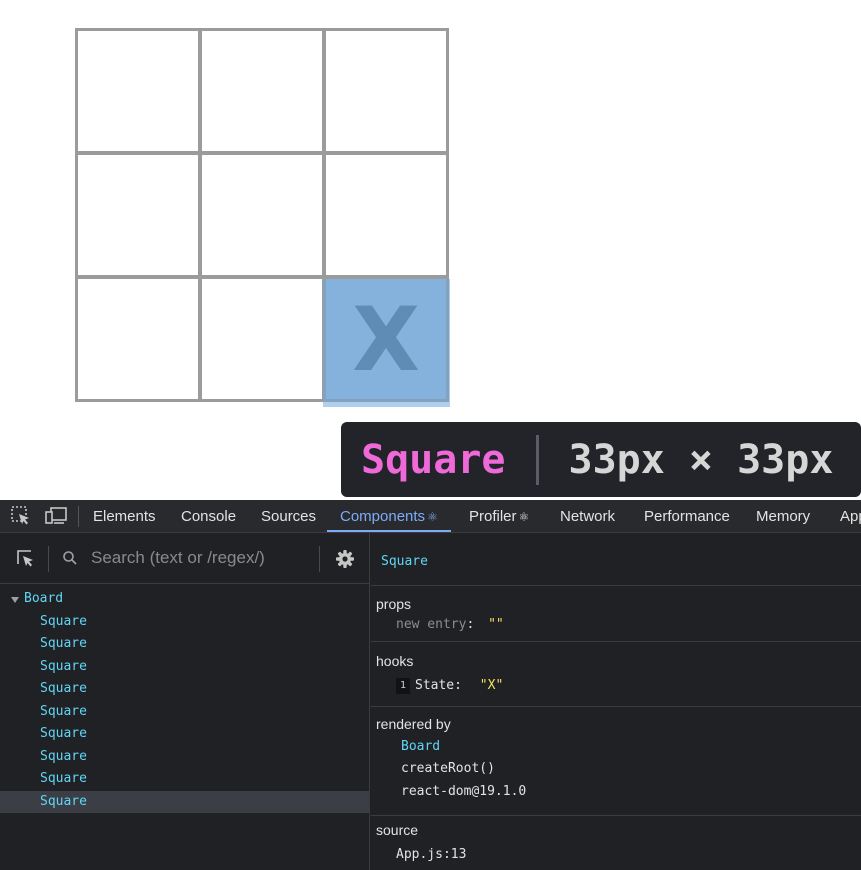 Image resolution: width=861 pixels, height=870 pixels. I want to click on tab-sources: Sources, so click(289, 516).